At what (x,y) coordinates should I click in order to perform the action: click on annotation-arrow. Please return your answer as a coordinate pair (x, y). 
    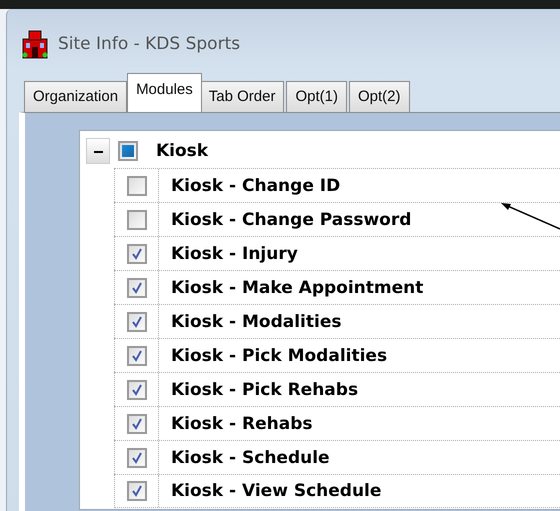
    Looking at the image, I should click on (529, 216).